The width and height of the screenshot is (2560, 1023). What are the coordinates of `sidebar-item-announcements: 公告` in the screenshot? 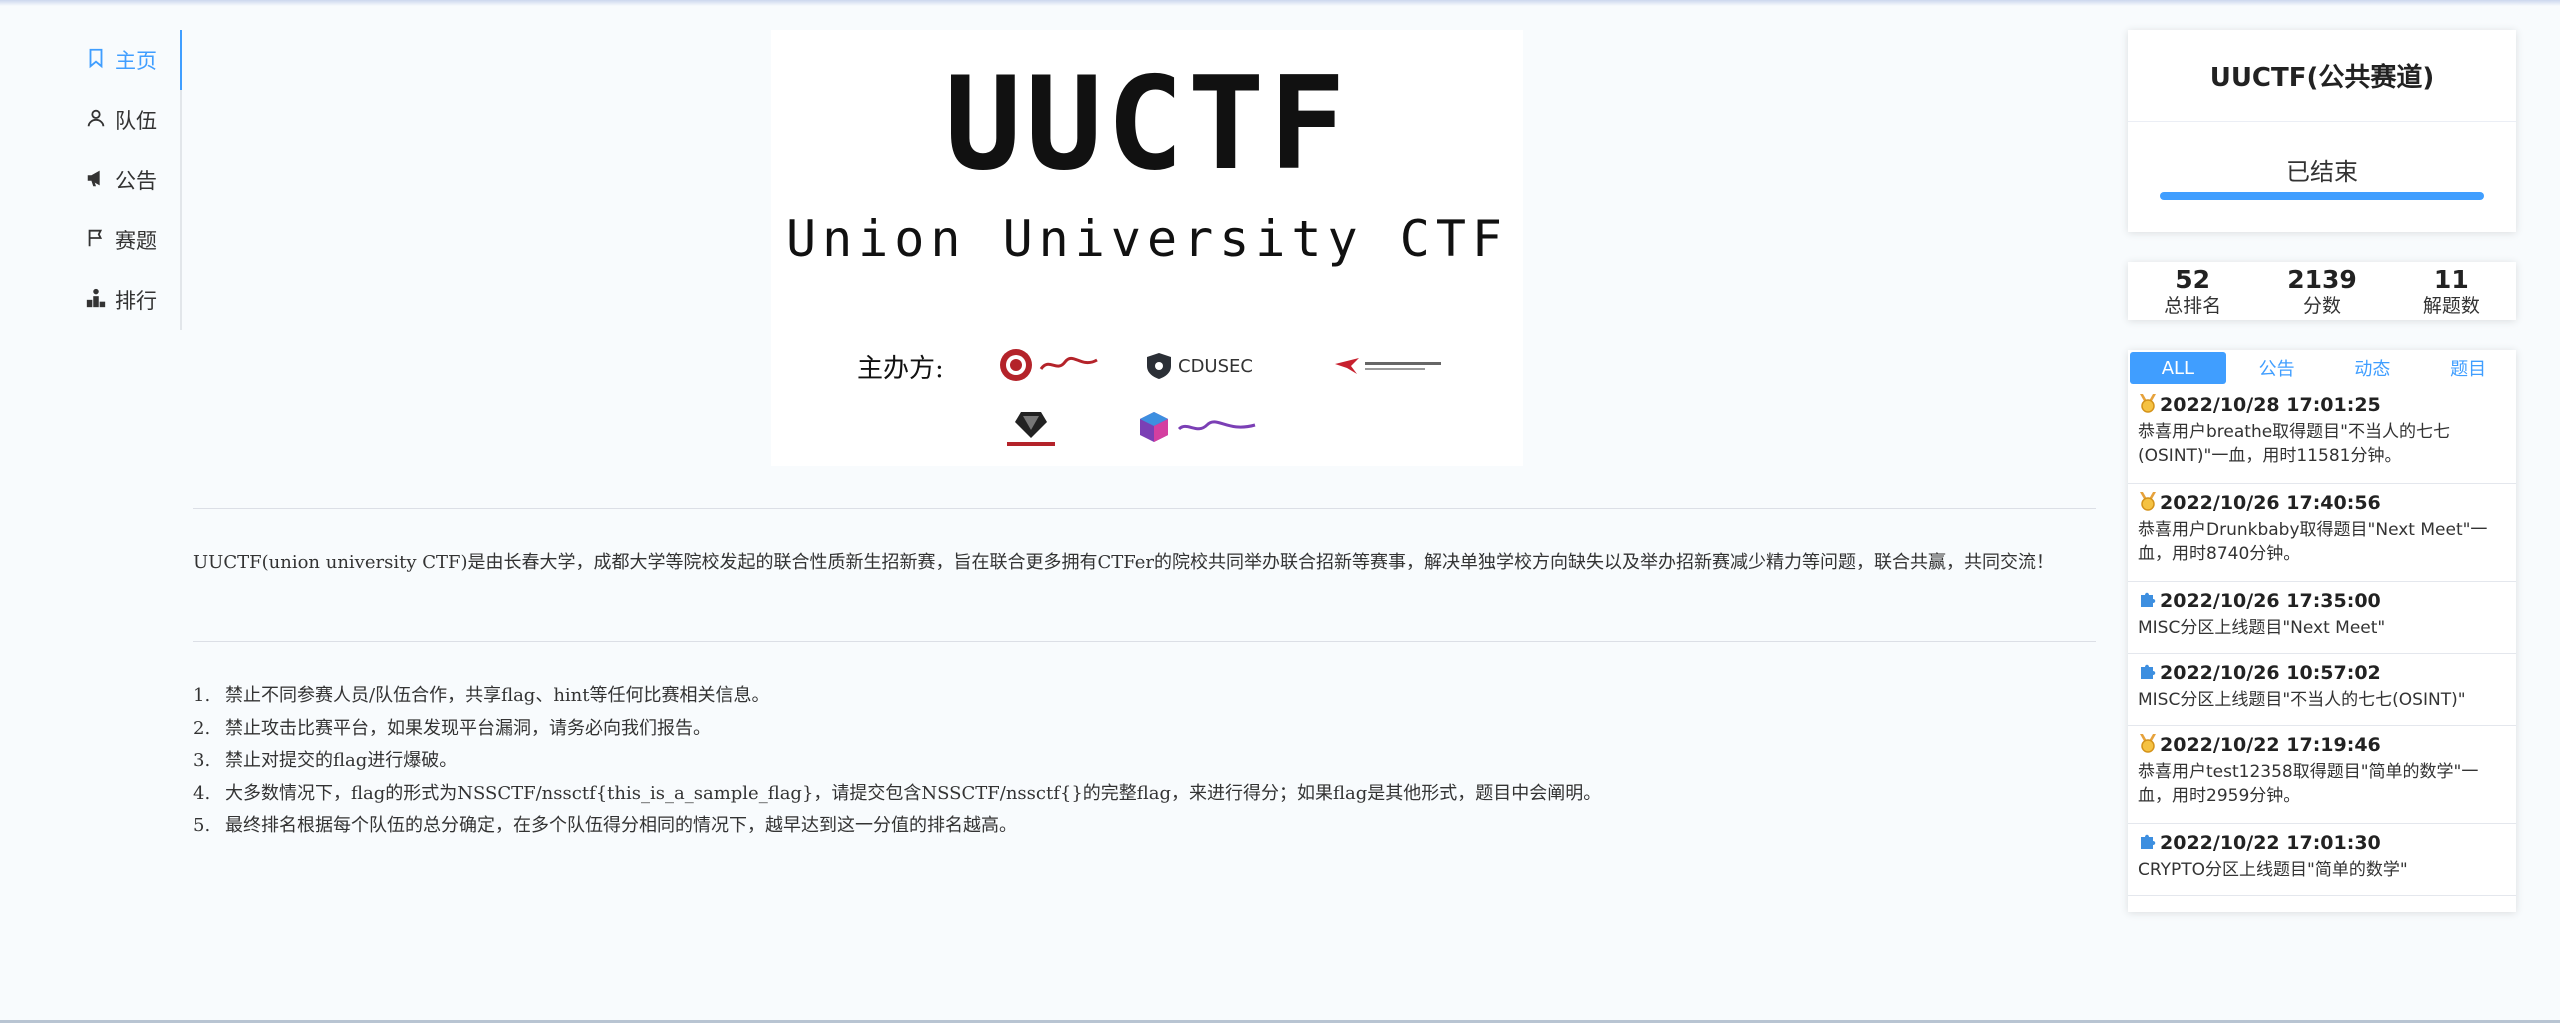 It's located at (121, 180).